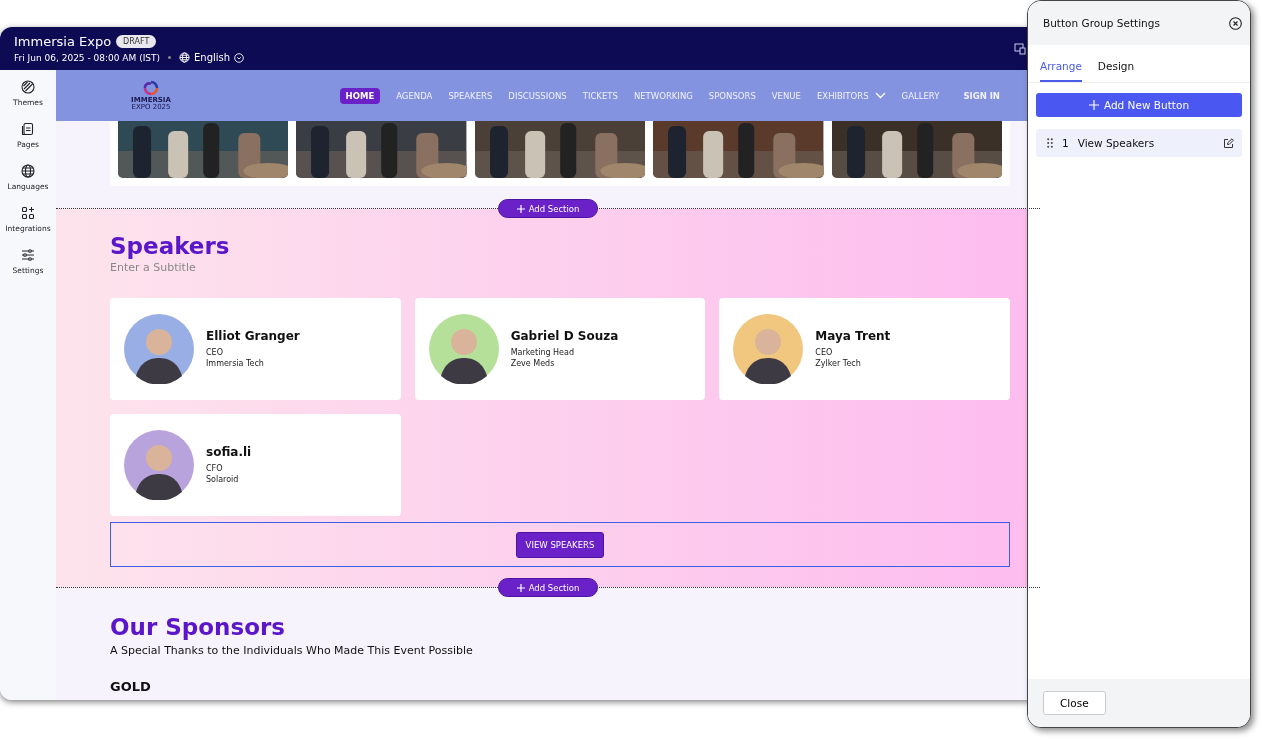 The width and height of the screenshot is (1263, 741). Describe the element at coordinates (1020, 49) in the screenshot. I see `device-preview-icon` at that location.